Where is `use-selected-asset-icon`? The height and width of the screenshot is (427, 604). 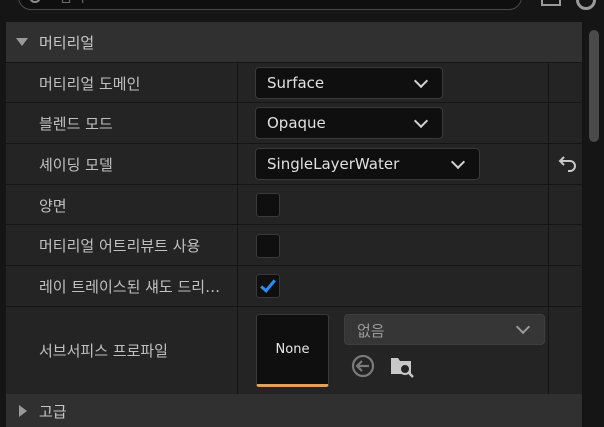 use-selected-asset-icon is located at coordinates (363, 366).